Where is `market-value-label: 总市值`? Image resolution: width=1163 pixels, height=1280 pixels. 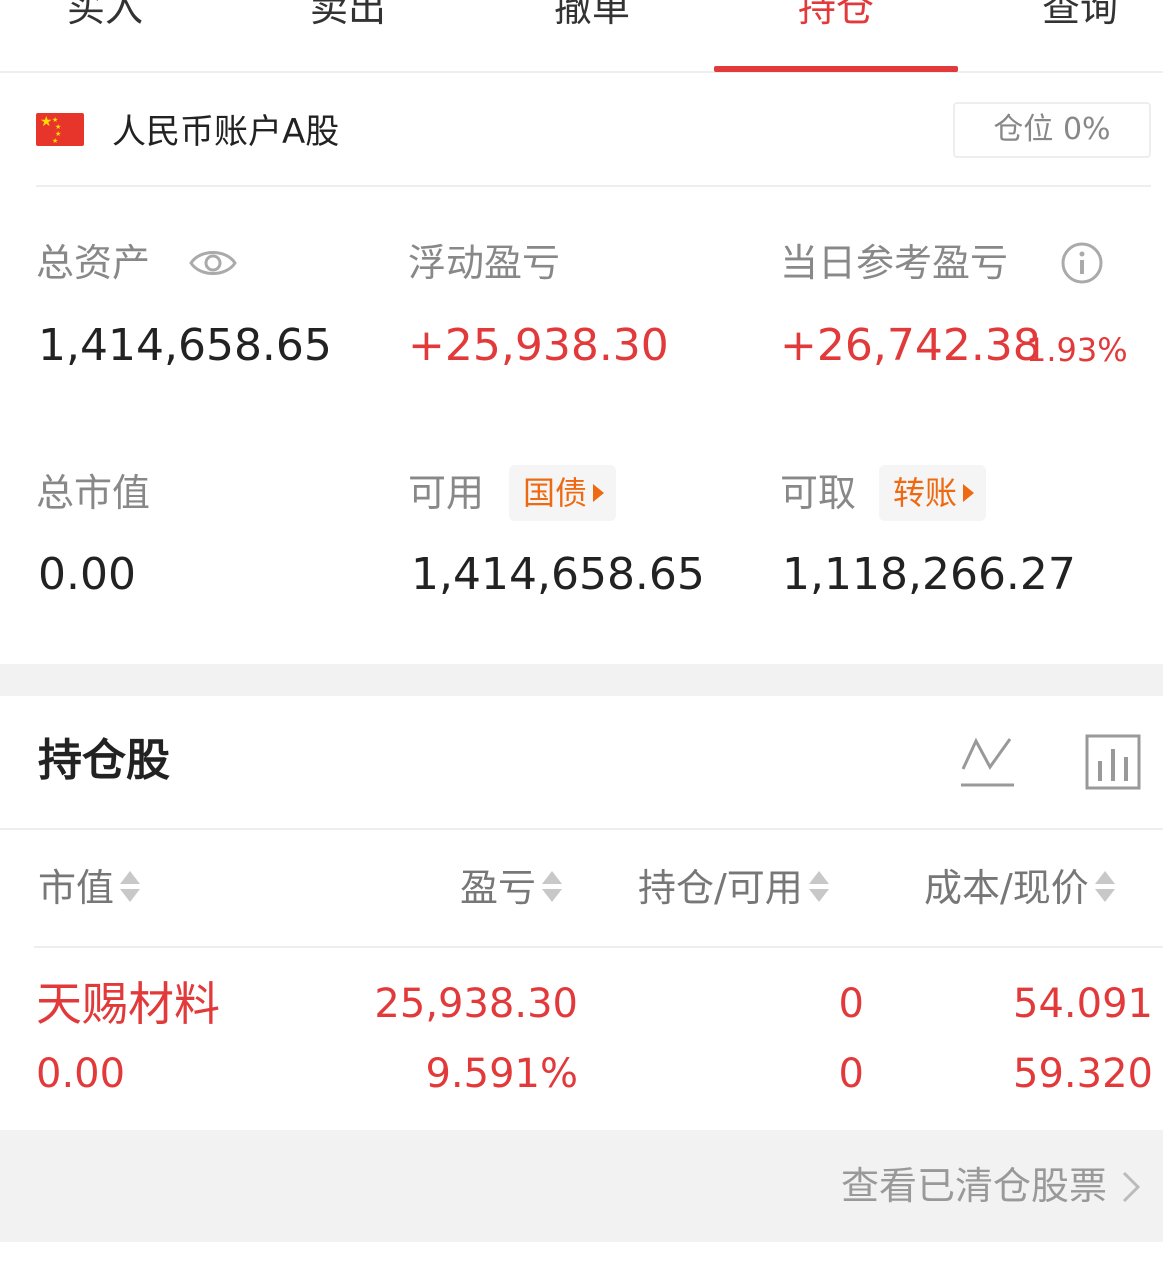 market-value-label: 总市值 is located at coordinates (93, 493).